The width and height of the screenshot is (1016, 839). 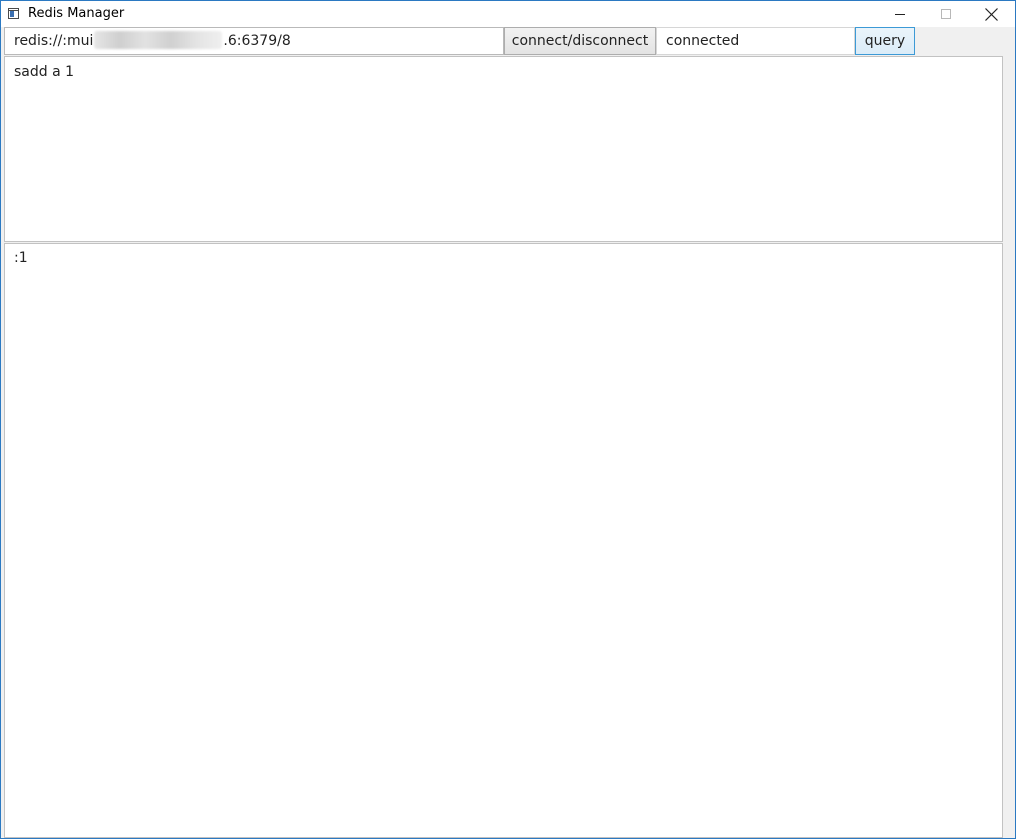 I want to click on title-bar: Redis Manager, so click(x=508, y=14).